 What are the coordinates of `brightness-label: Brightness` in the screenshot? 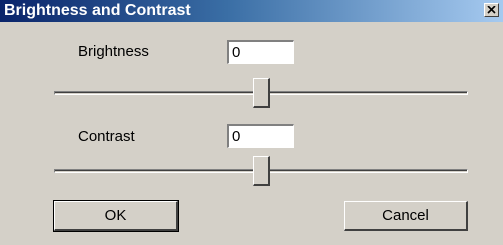 It's located at (113, 51).